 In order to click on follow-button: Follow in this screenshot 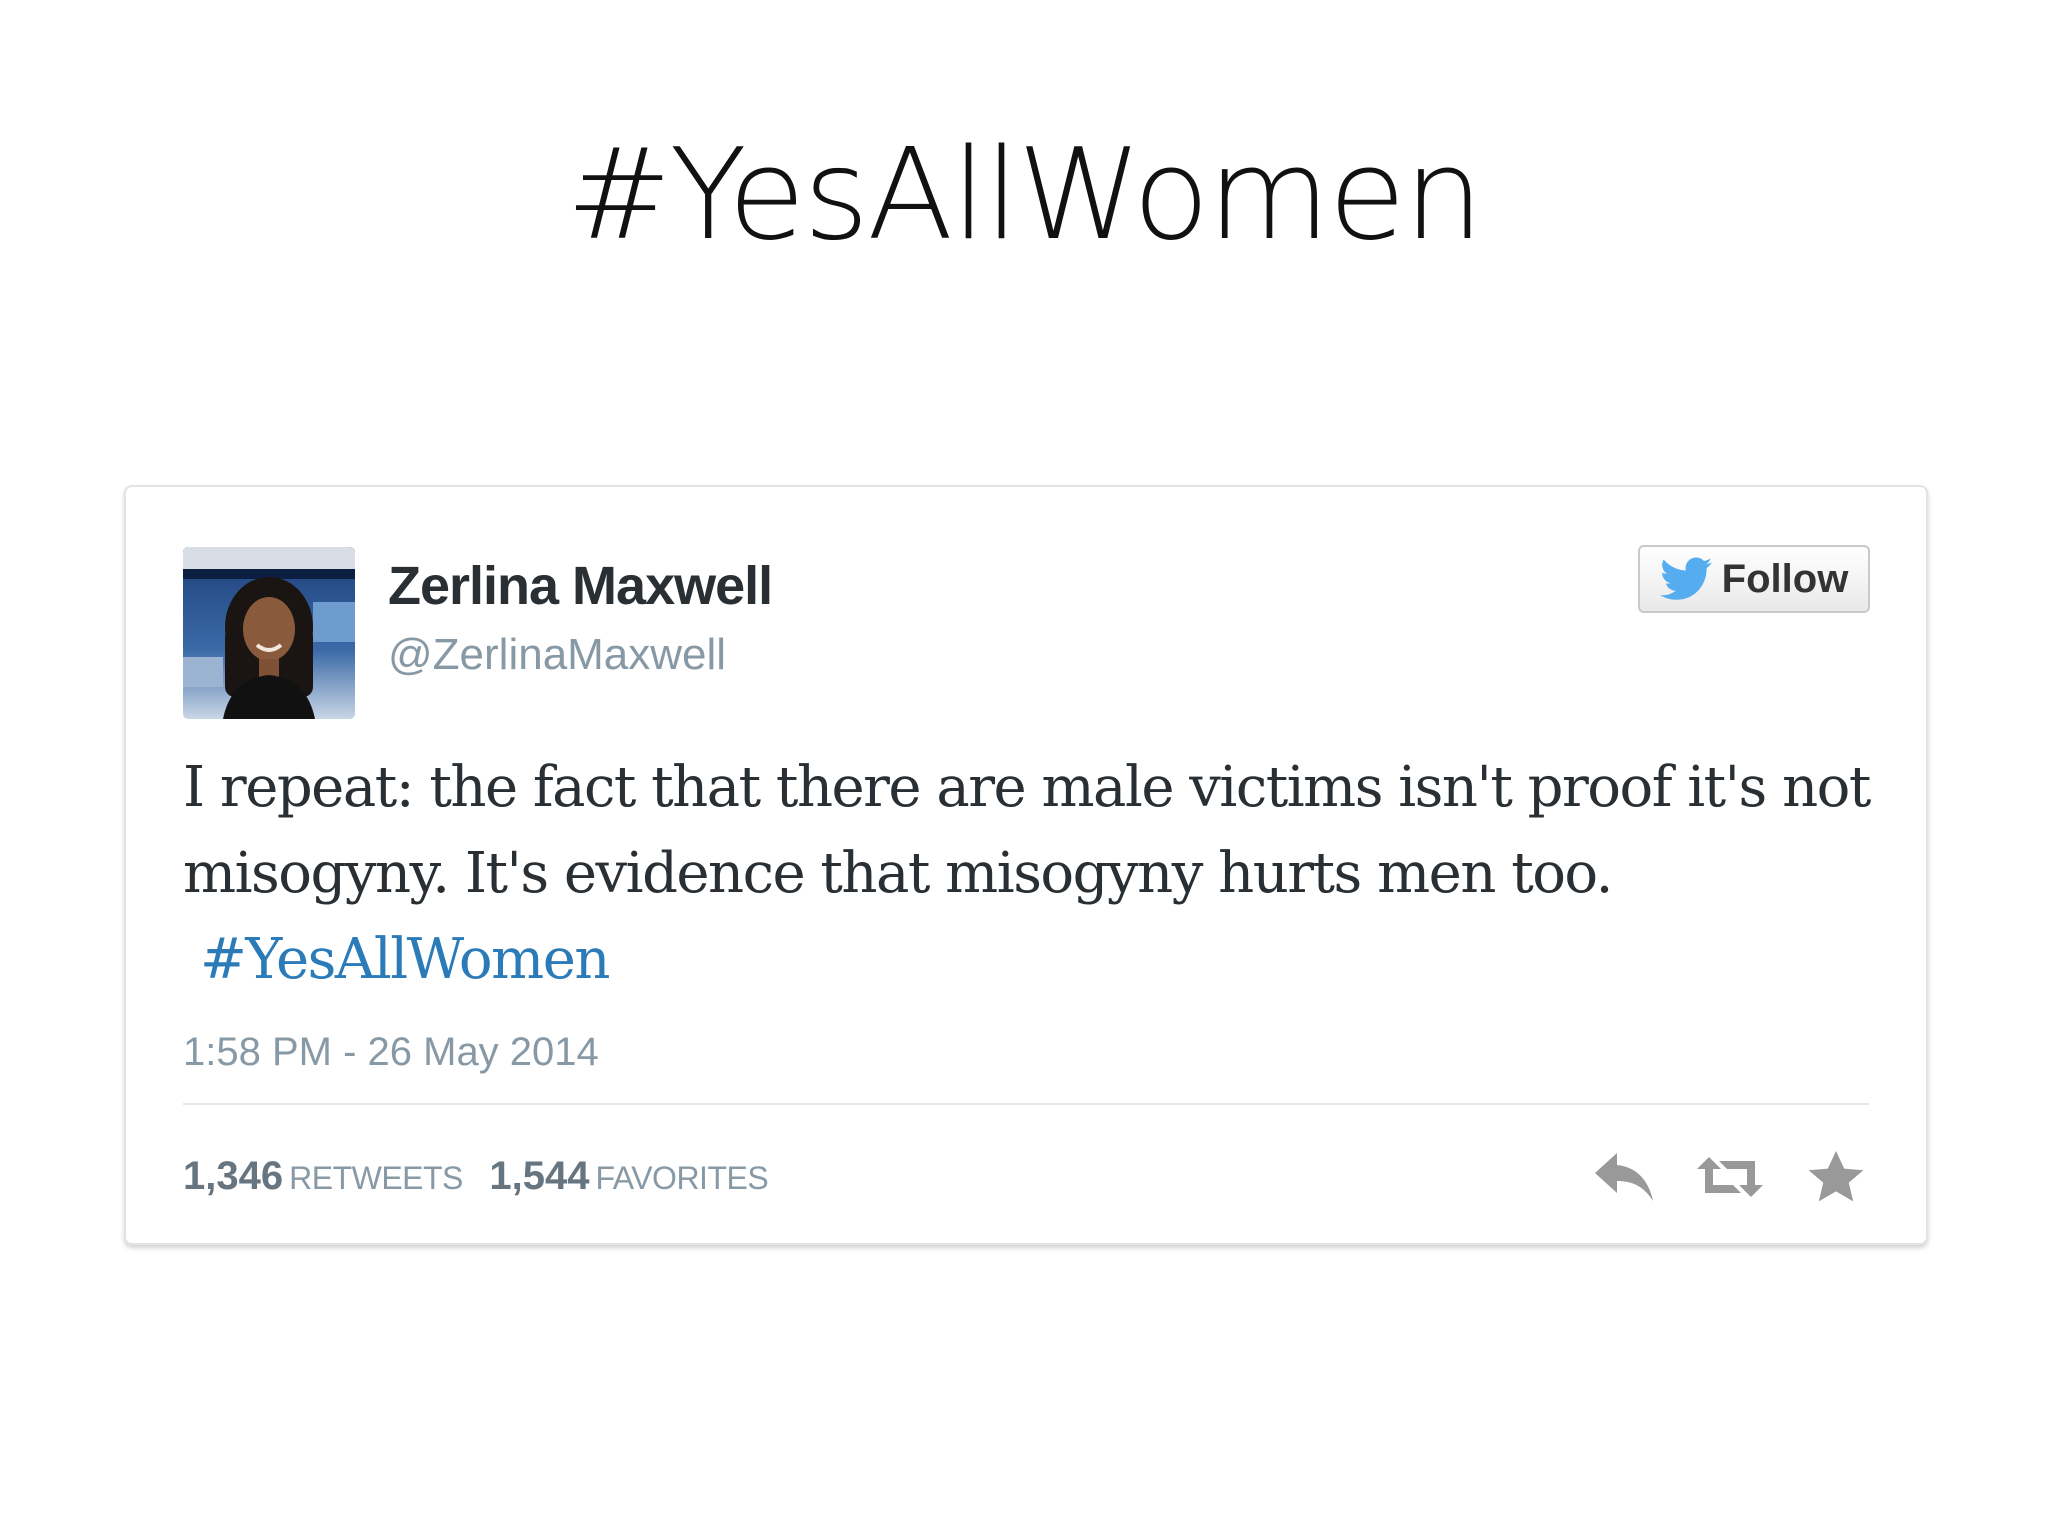, I will do `click(1754, 579)`.